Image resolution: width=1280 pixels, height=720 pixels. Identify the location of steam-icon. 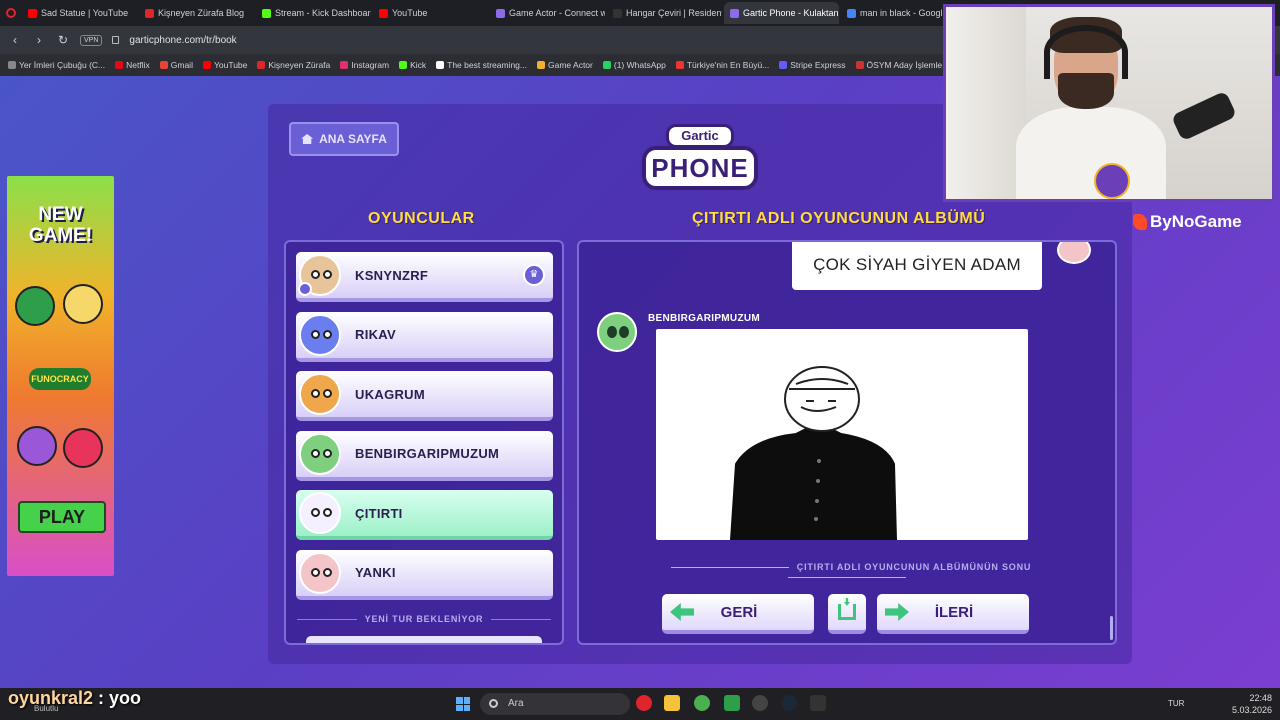
(789, 703).